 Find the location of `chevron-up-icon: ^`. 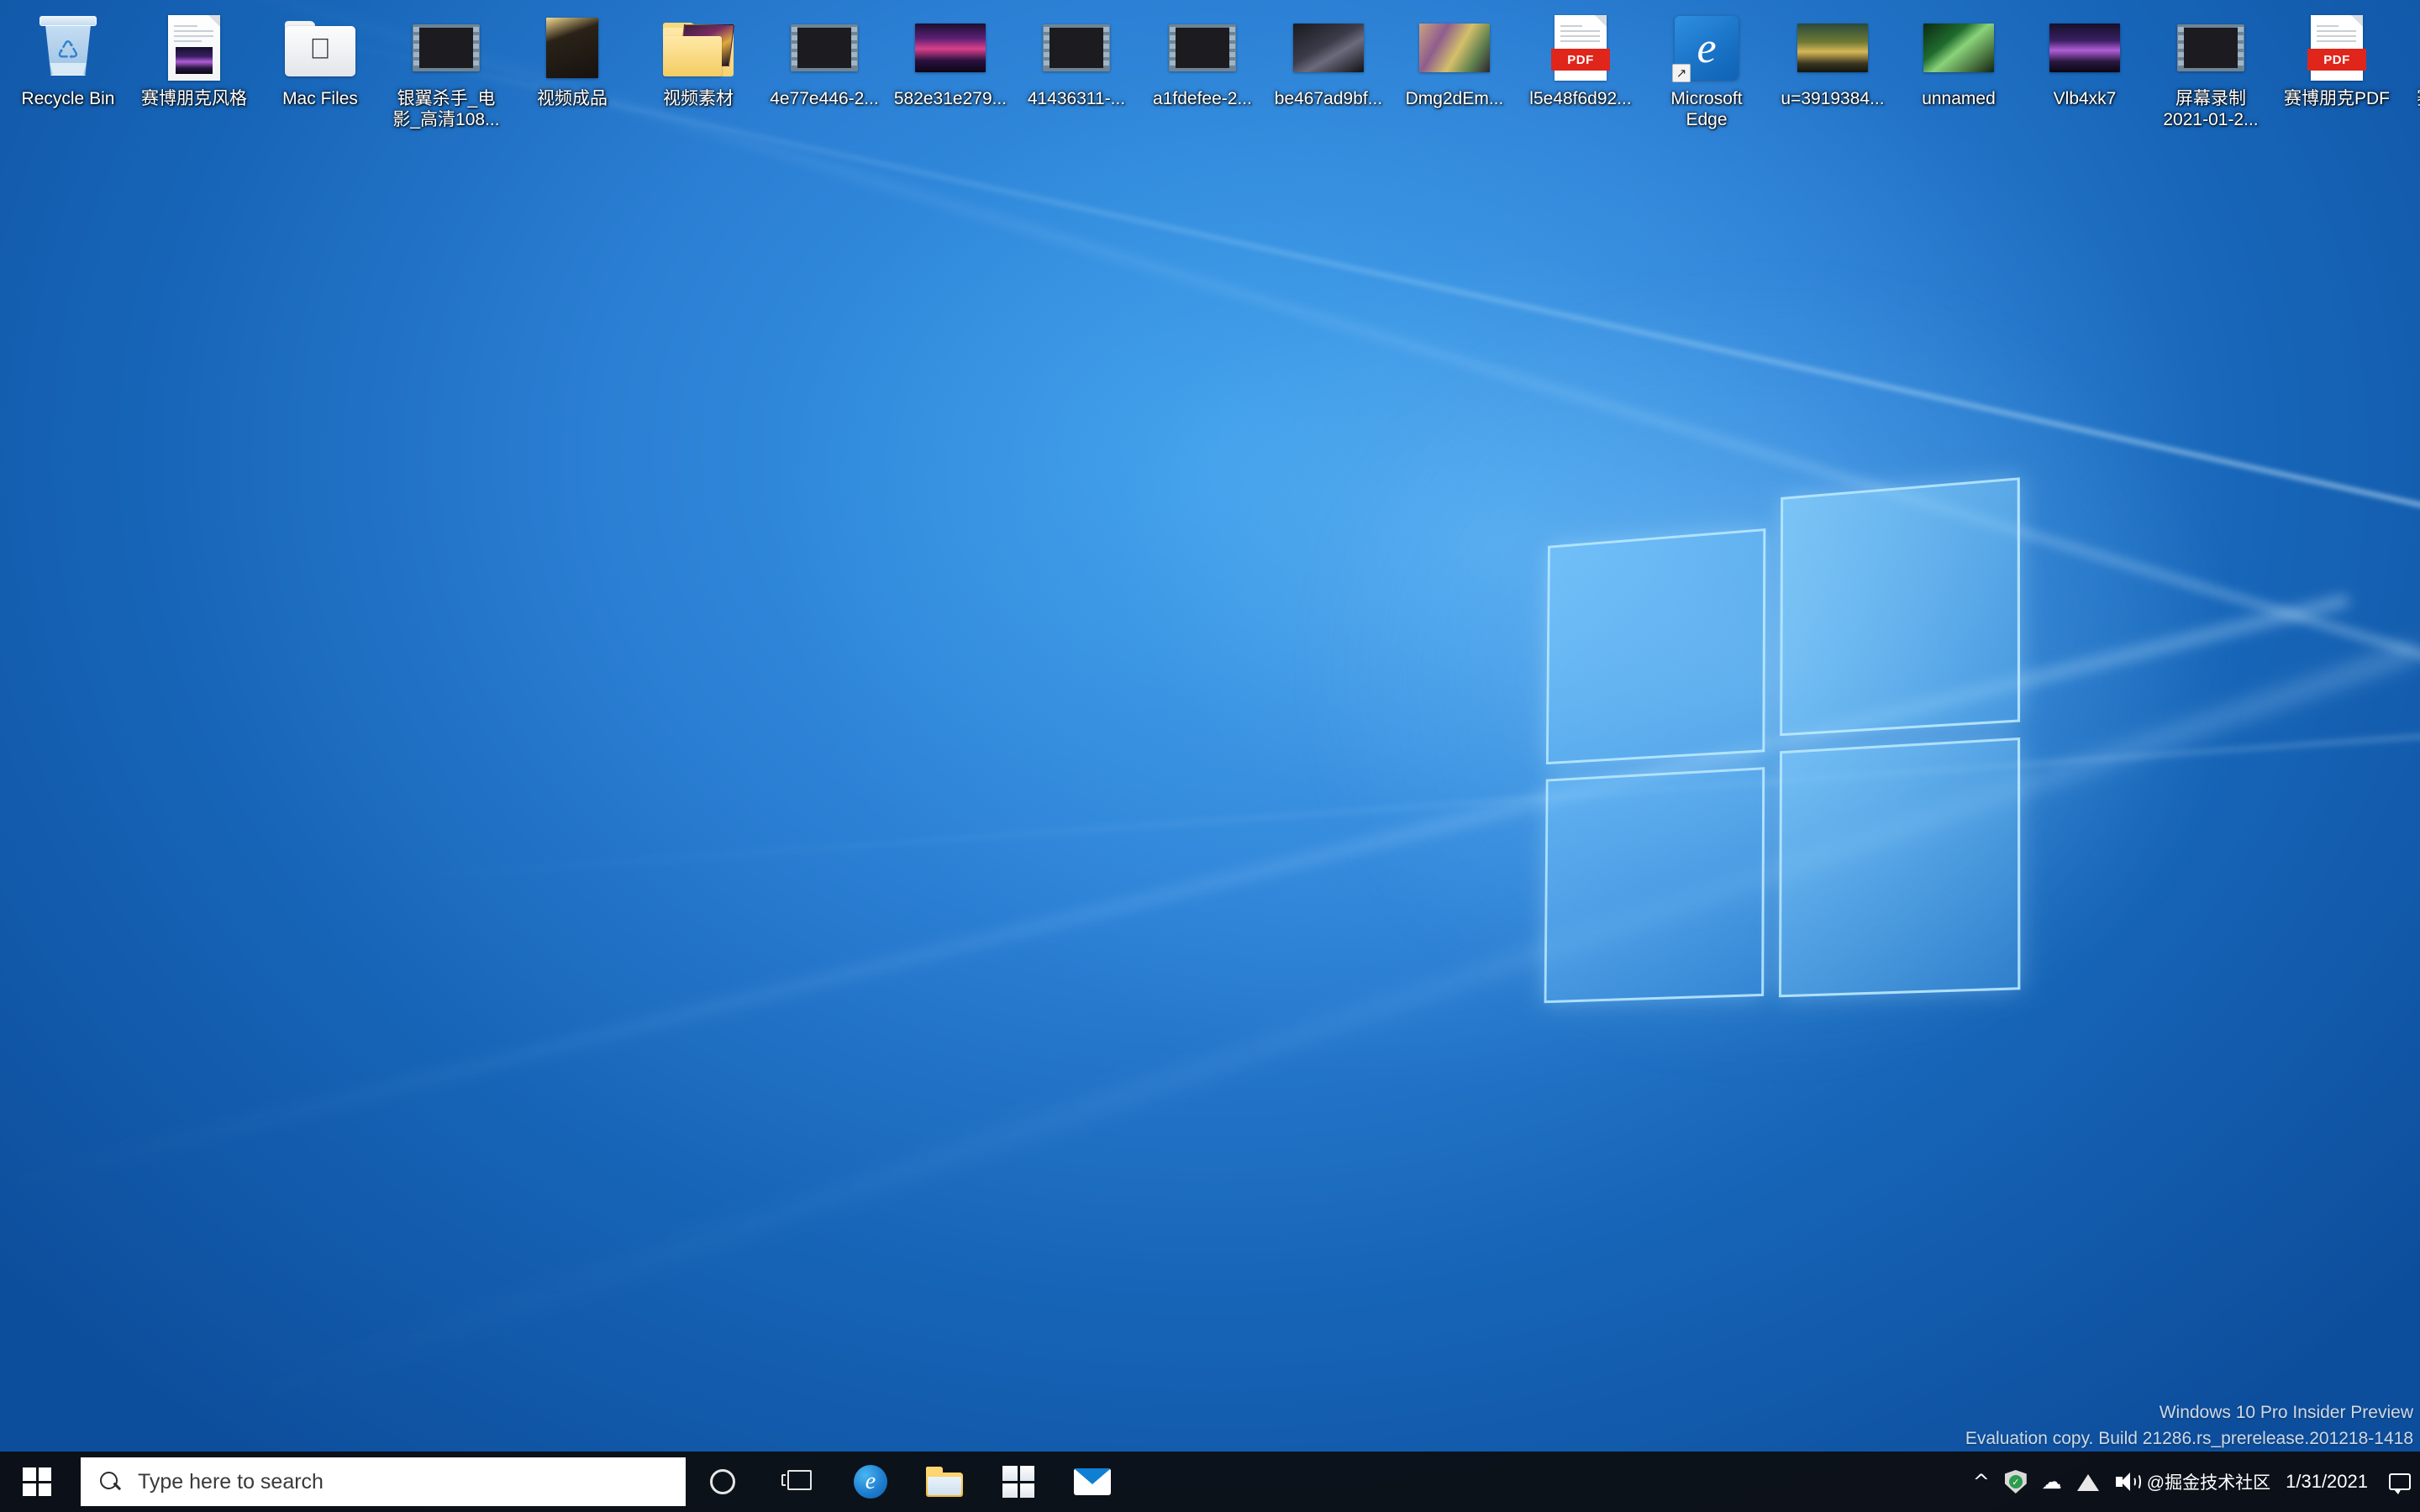

chevron-up-icon: ^ is located at coordinates (1981, 1482).